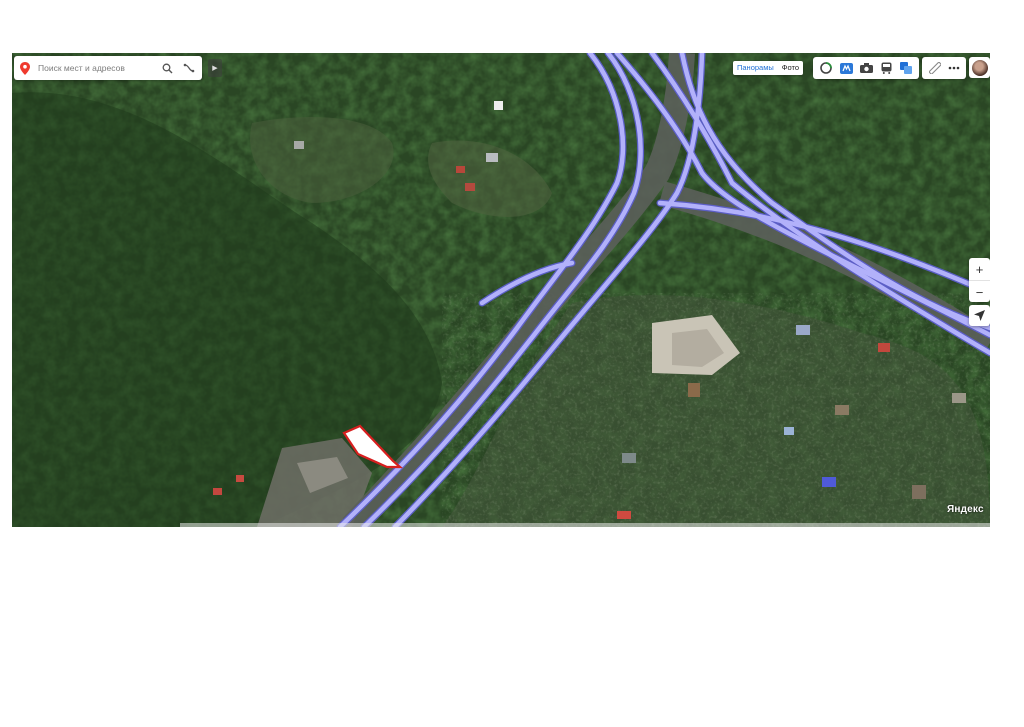  Describe the element at coordinates (25, 68) in the screenshot. I see `location-pin-icon` at that location.